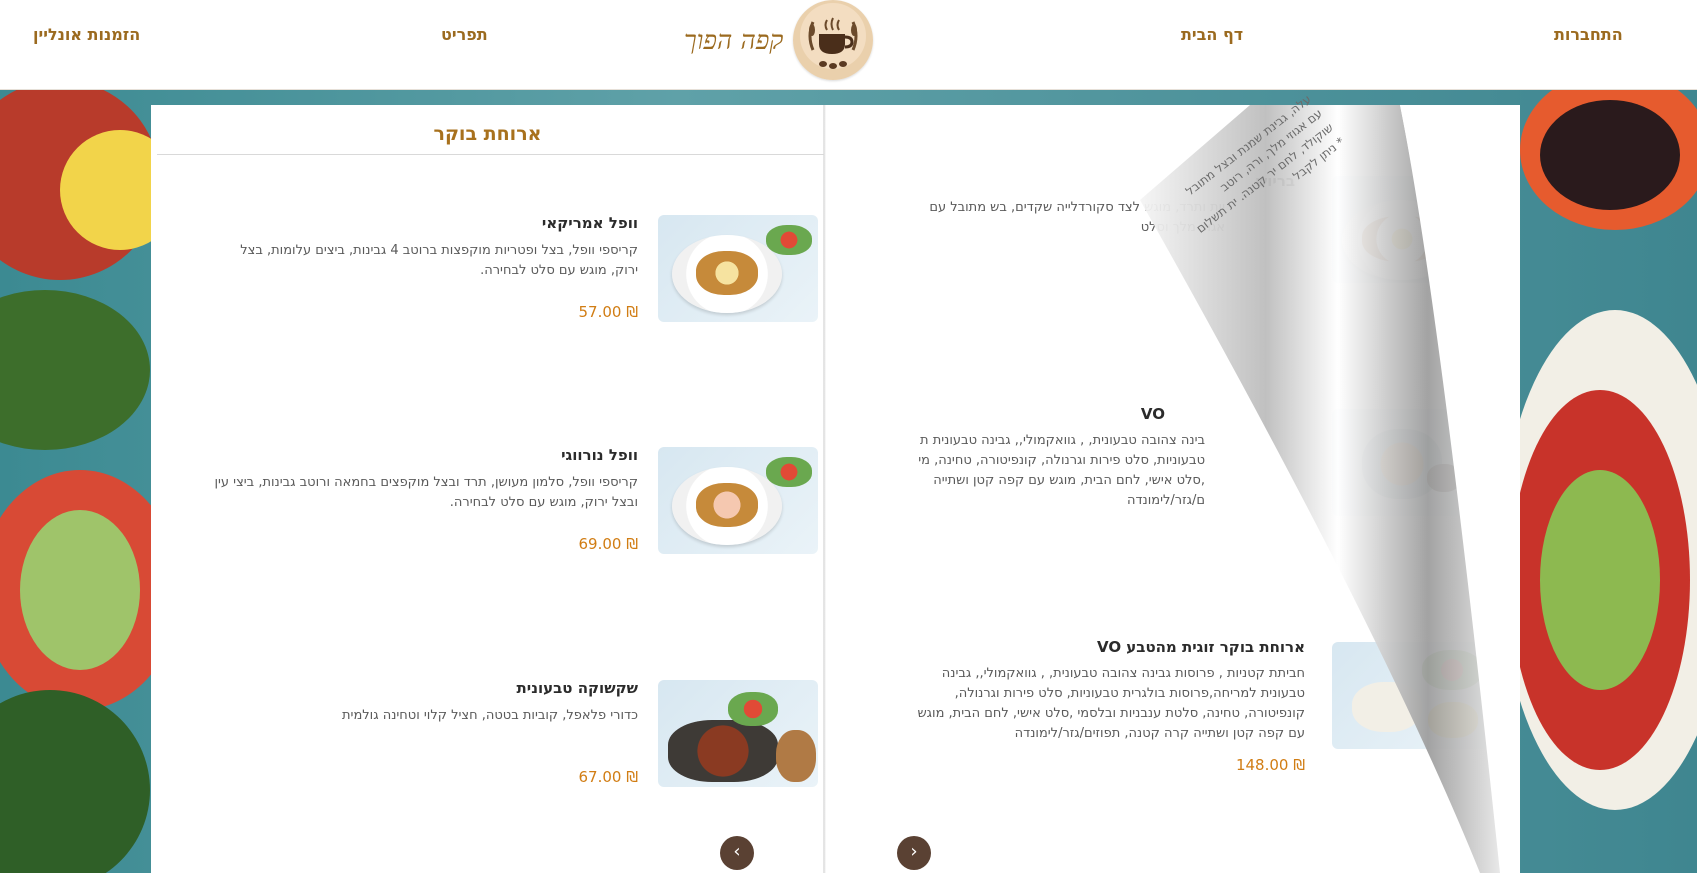 The height and width of the screenshot is (873, 1697). I want to click on section-title: ארוחת בוקר, so click(487, 134).